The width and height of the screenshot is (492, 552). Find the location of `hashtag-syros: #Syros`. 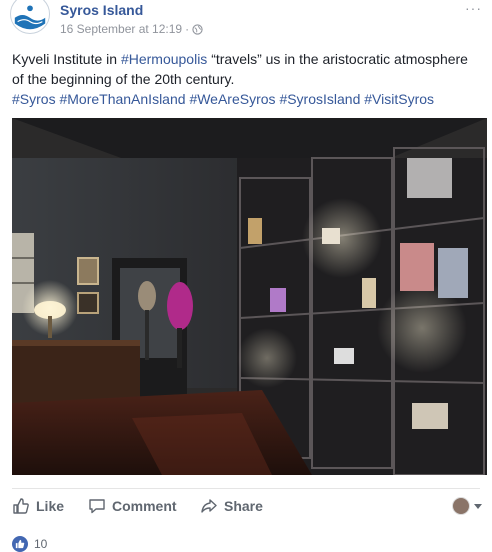

hashtag-syros: #Syros is located at coordinates (34, 99).